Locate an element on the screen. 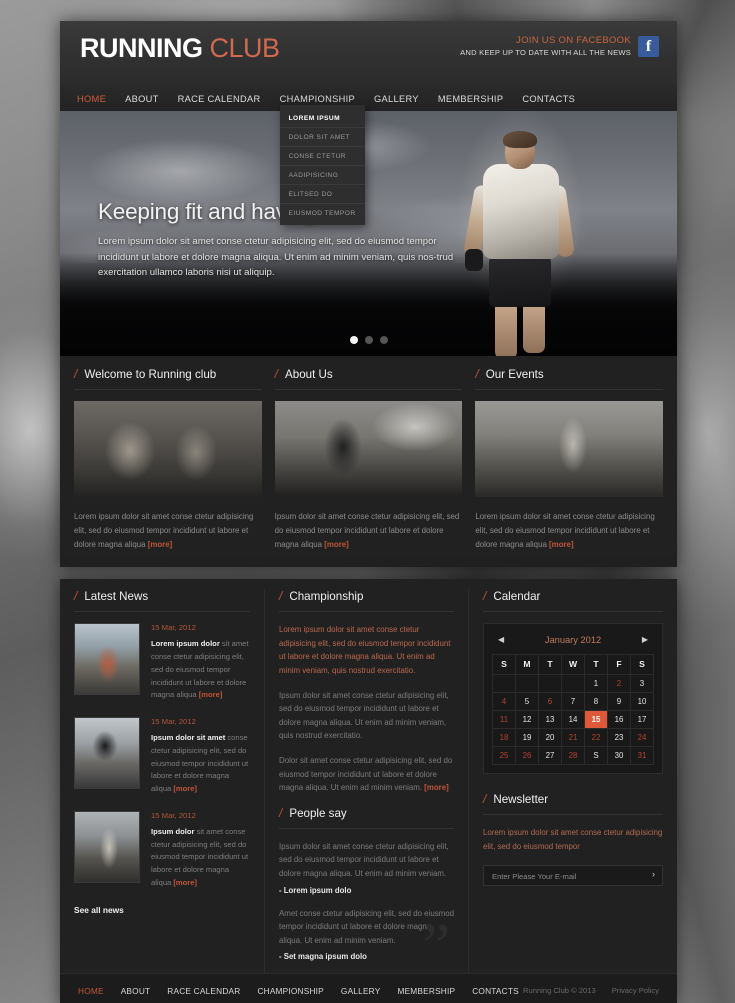  footer-link-championship: CHAMPIONSHIP is located at coordinates (290, 991).